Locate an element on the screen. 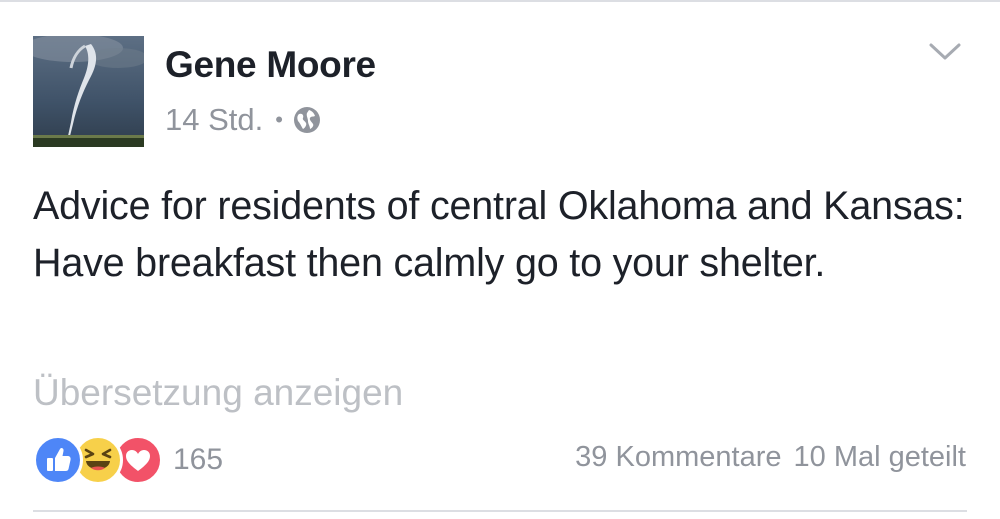  reactions-summary: 165 is located at coordinates (128, 460).